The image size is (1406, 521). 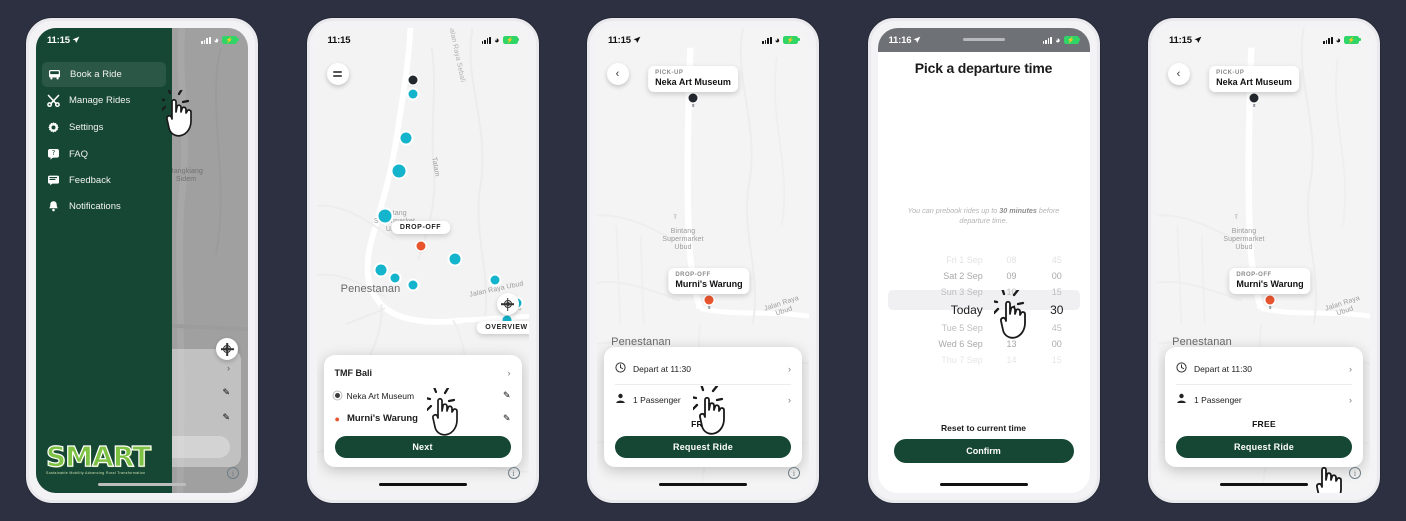 I want to click on sidebar-item-feedback: Feedback, so click(x=104, y=180).